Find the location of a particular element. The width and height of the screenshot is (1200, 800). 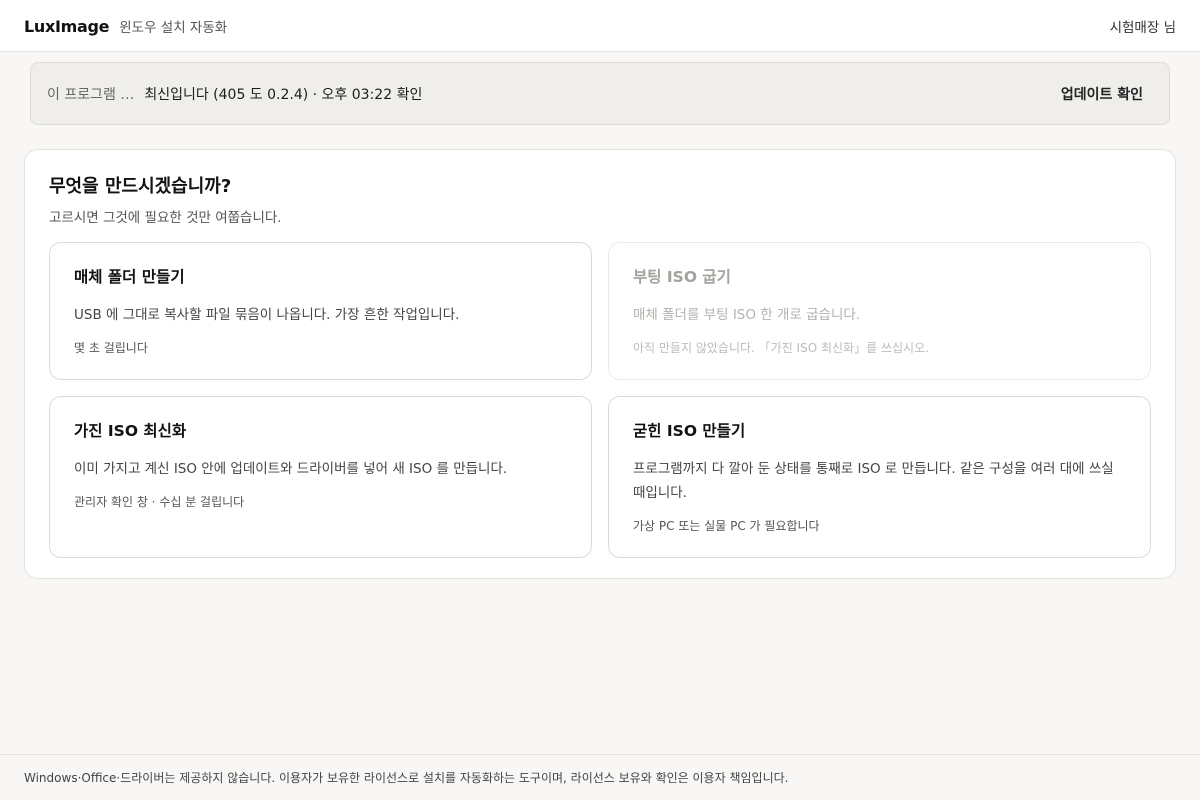

card-note: 몇 초 걸립니다 is located at coordinates (111, 348).